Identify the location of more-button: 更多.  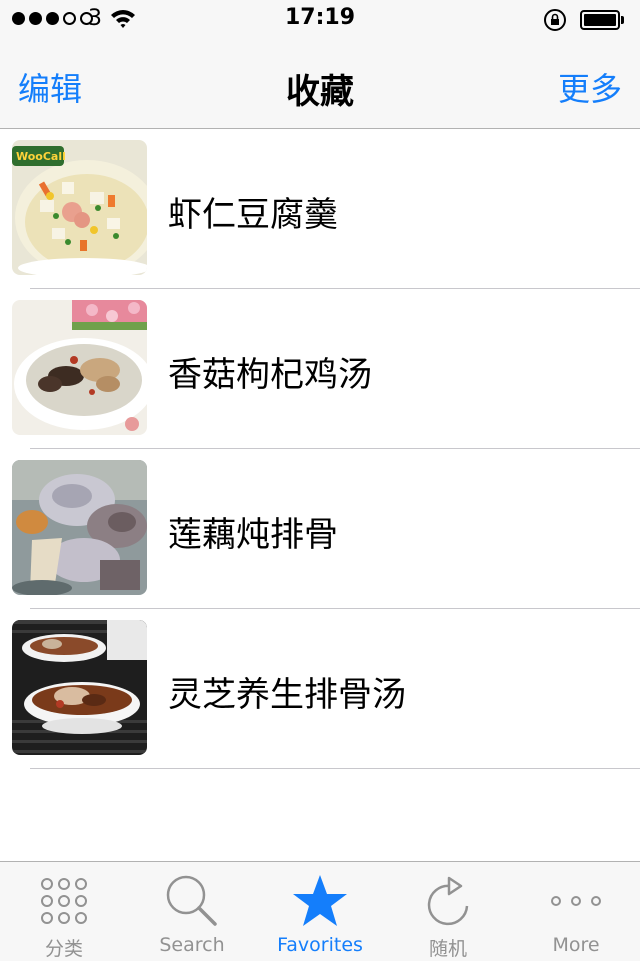
(590, 87).